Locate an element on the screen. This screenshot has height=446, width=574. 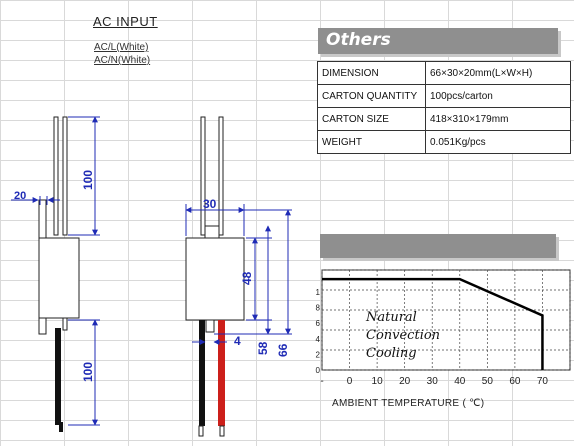
x-tick-label: 10 is located at coordinates (378, 381).